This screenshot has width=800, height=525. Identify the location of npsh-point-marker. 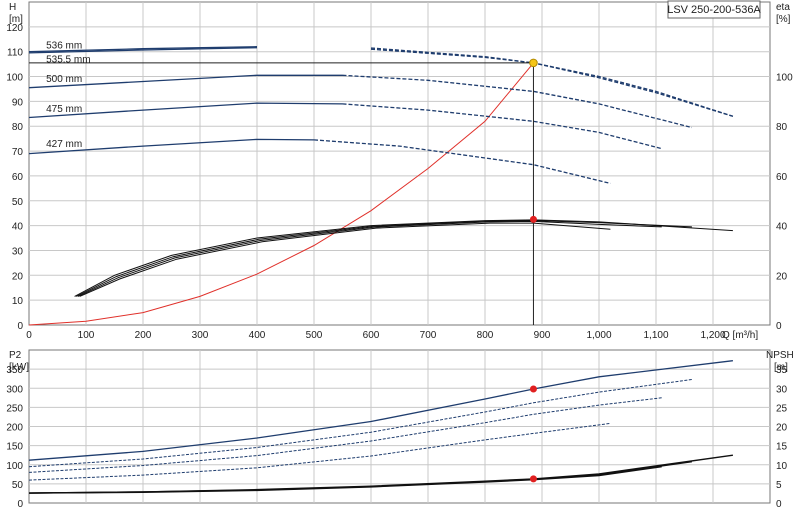
(533, 479).